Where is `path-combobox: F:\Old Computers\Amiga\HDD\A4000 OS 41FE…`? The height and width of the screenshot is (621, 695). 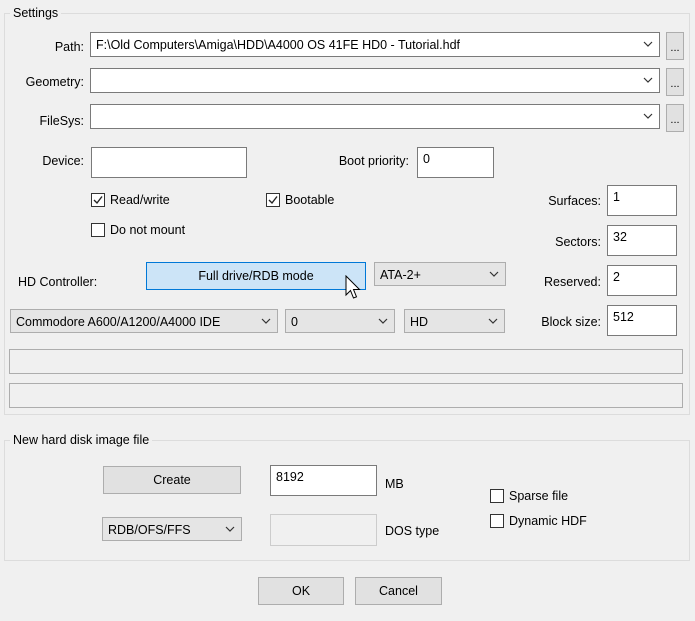
path-combobox: F:\Old Computers\Amiga\HDD\A4000 OS 41FE… is located at coordinates (375, 44).